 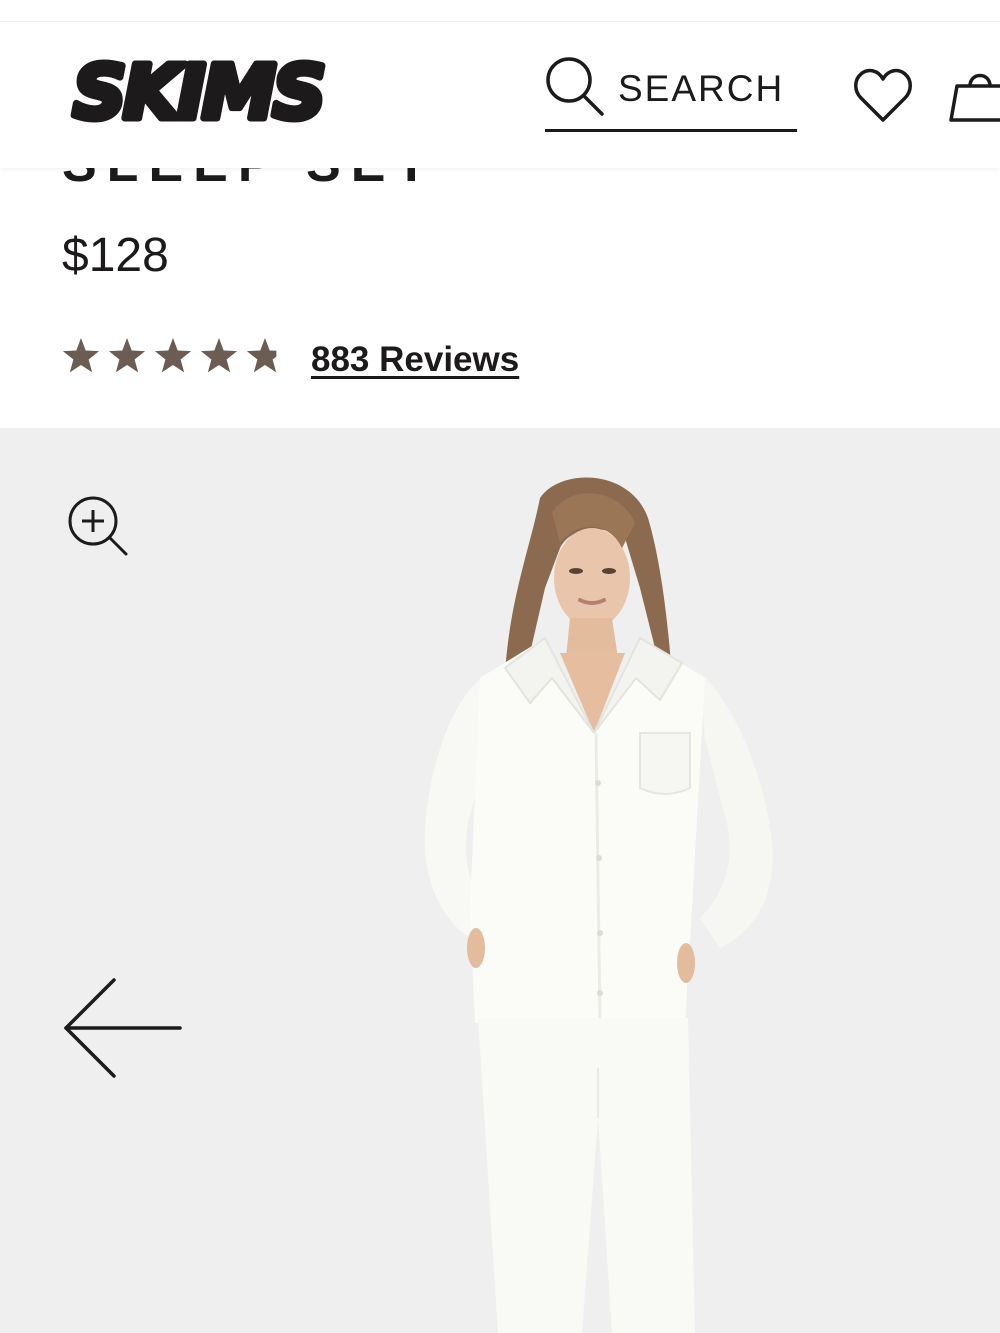 What do you see at coordinates (883, 96) in the screenshot?
I see `heart-icon` at bounding box center [883, 96].